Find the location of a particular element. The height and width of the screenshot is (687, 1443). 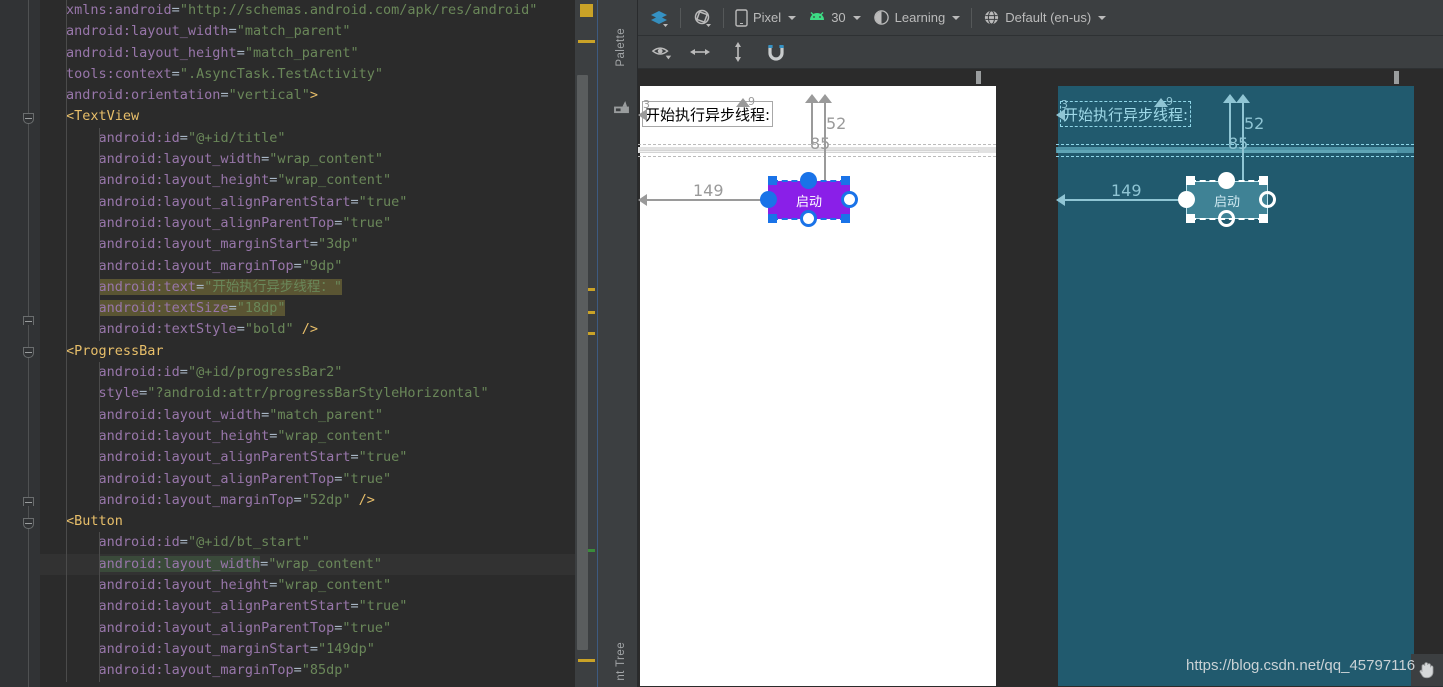

pan-tool-button is located at coordinates (1427, 670).